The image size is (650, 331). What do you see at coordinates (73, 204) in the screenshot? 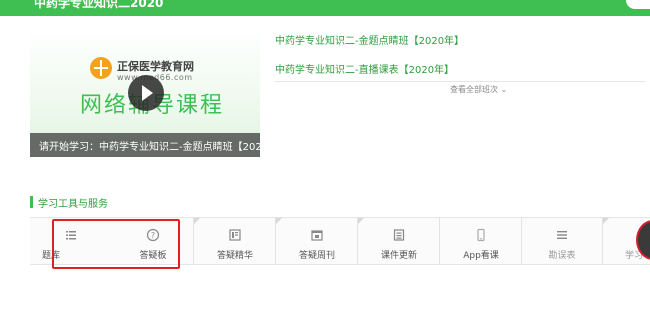
I see `tools-section-title: 学习工具与服务` at bounding box center [73, 204].